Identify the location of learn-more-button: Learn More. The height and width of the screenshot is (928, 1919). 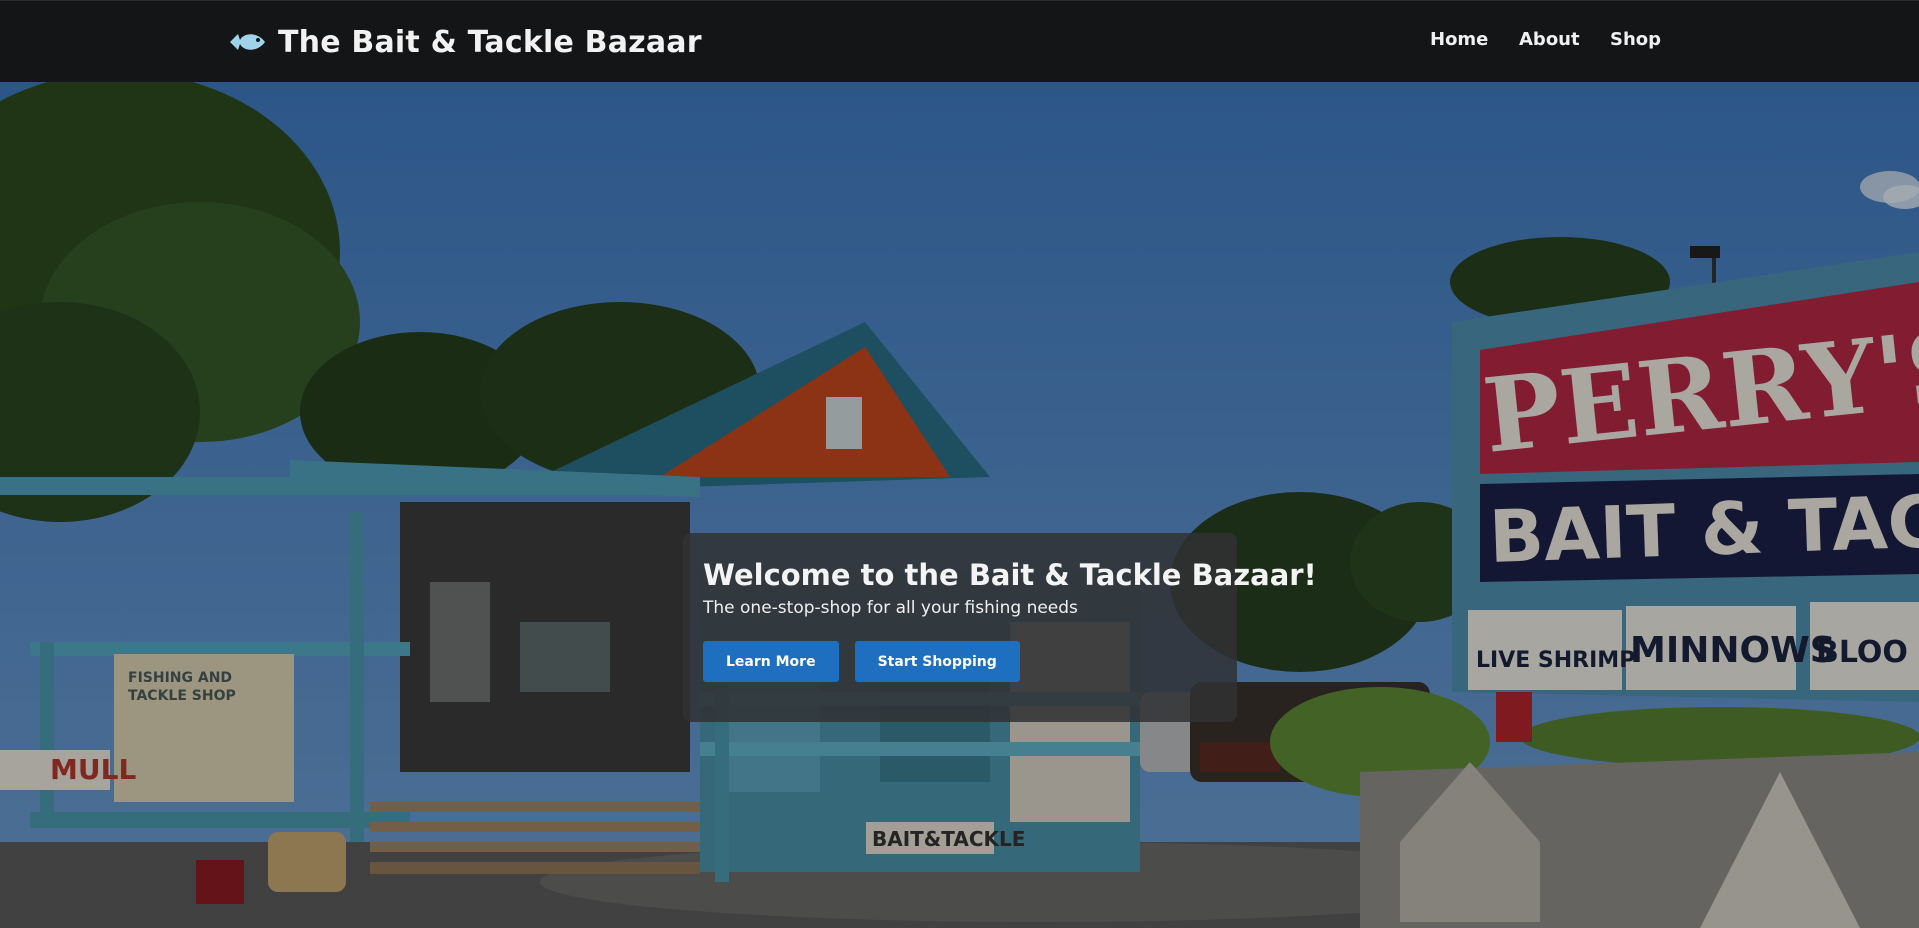
(771, 661).